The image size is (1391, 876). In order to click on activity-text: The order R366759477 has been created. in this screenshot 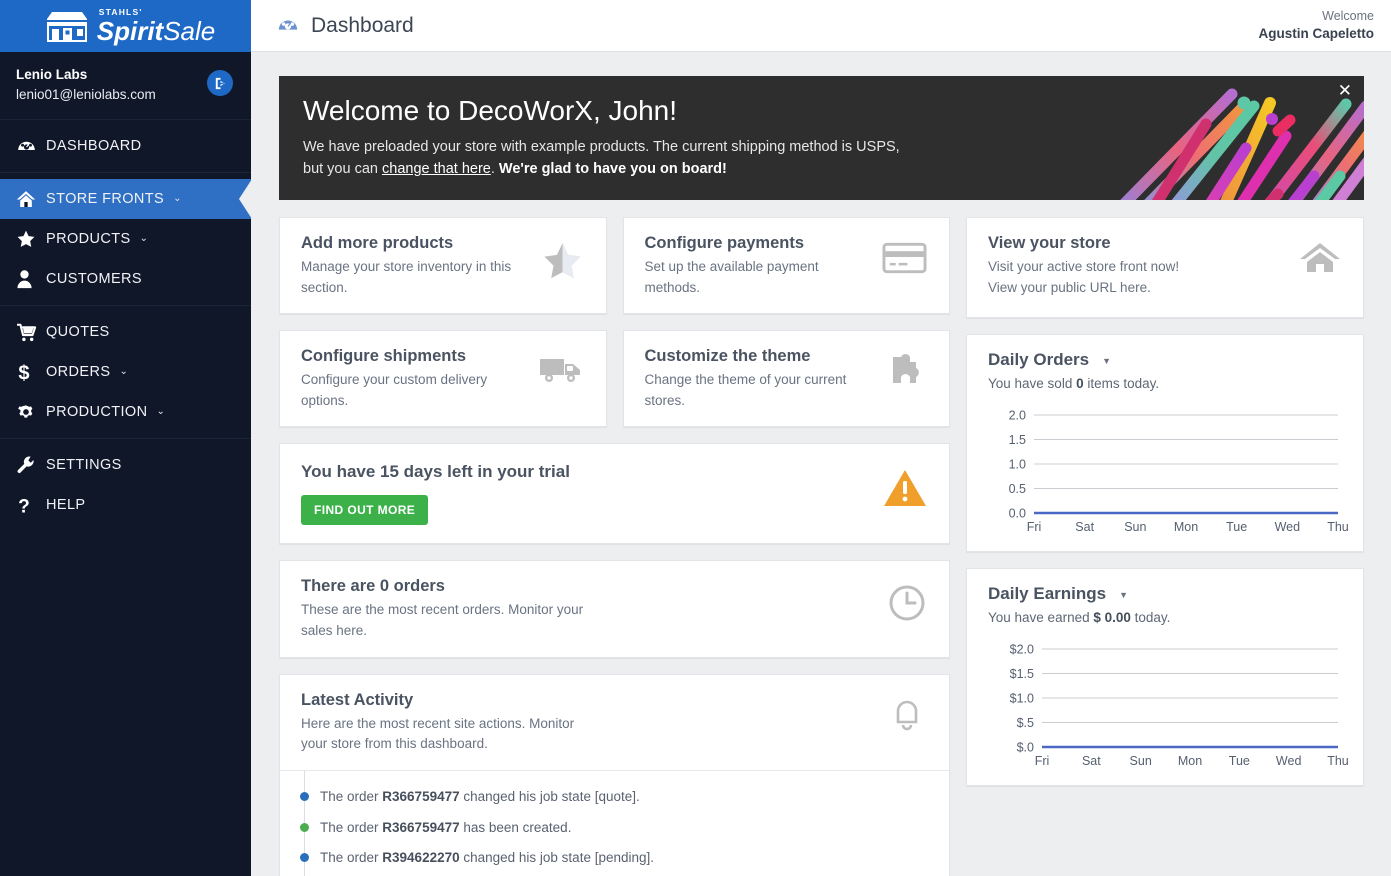, I will do `click(445, 828)`.